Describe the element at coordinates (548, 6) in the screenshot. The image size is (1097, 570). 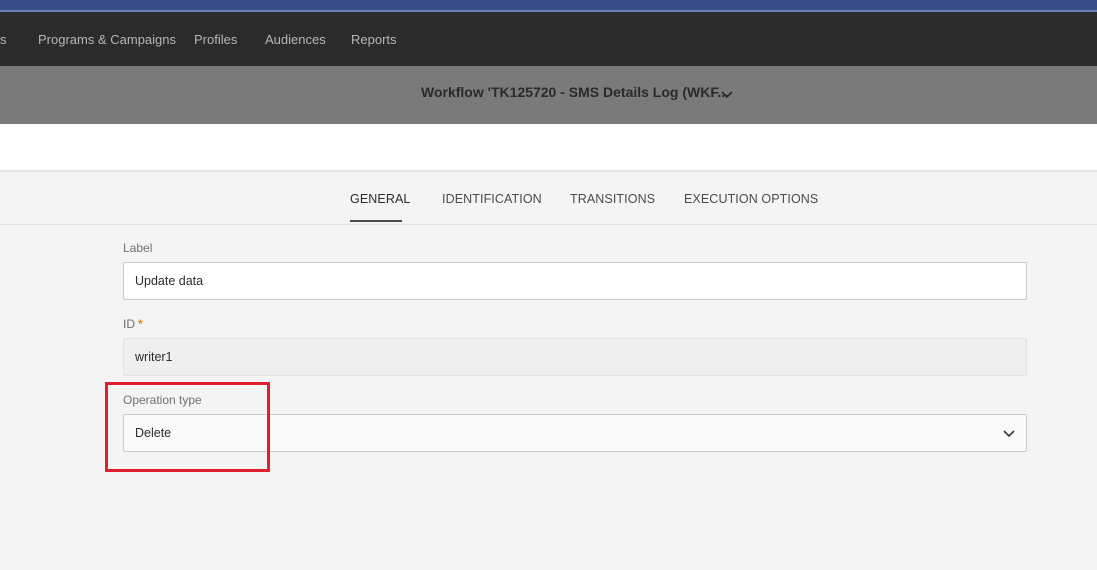
I see `browser-top-strip` at that location.